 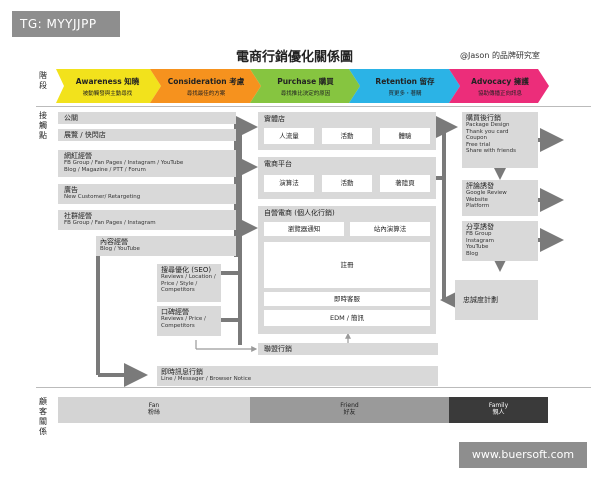 I want to click on channel-sub: New Customer/ Retargeting, so click(x=102, y=197).